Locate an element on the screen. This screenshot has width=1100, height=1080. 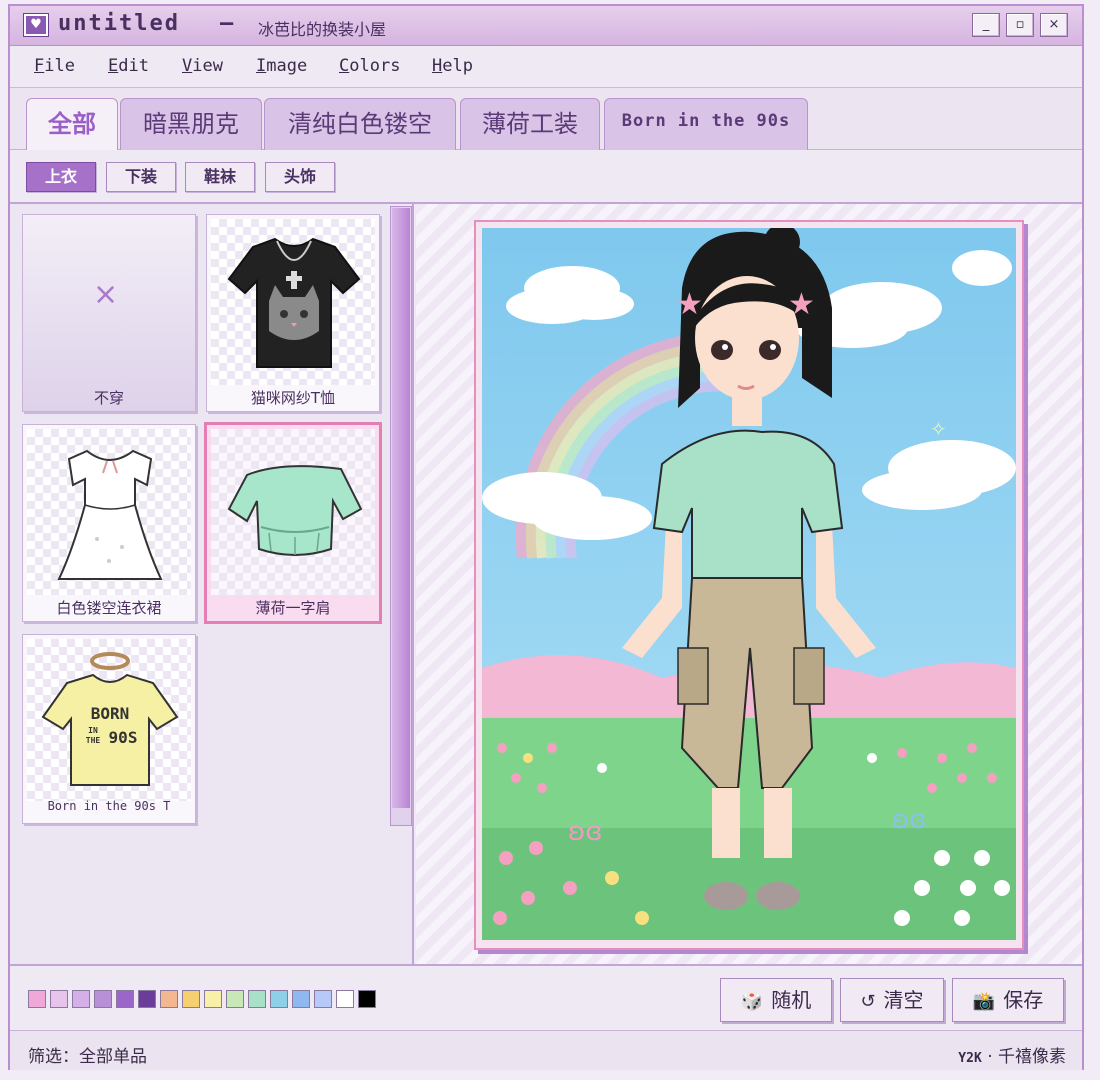
filter-status: 筛选：全部单品 is located at coordinates (87, 1057).